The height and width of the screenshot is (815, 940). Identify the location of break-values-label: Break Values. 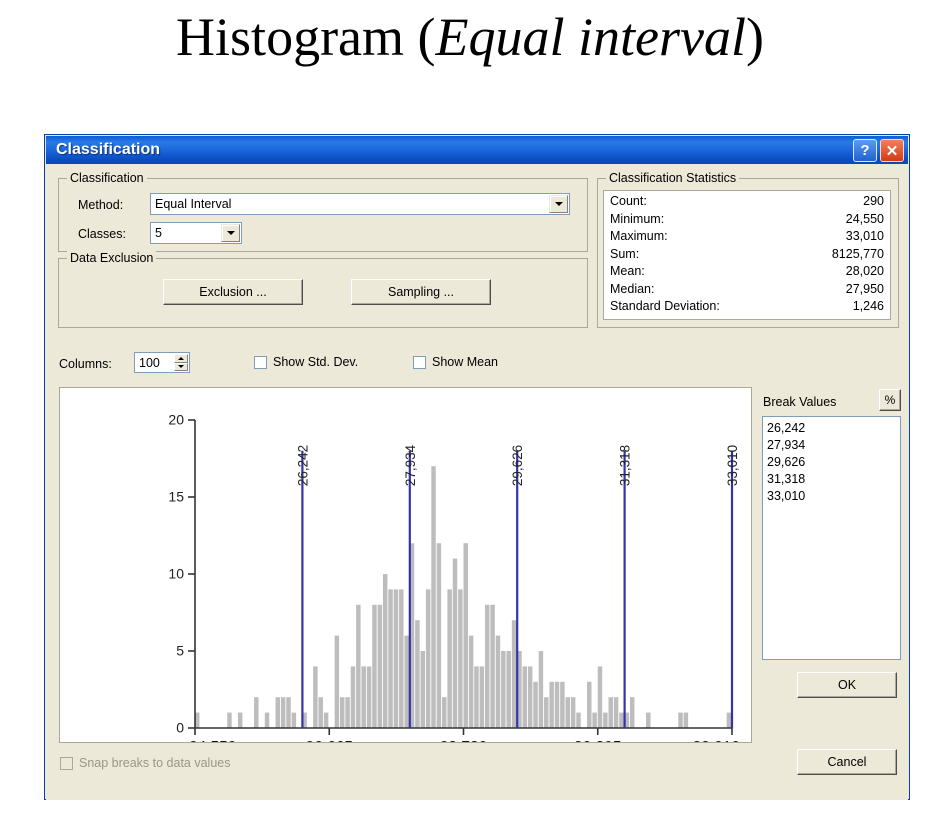
(800, 402).